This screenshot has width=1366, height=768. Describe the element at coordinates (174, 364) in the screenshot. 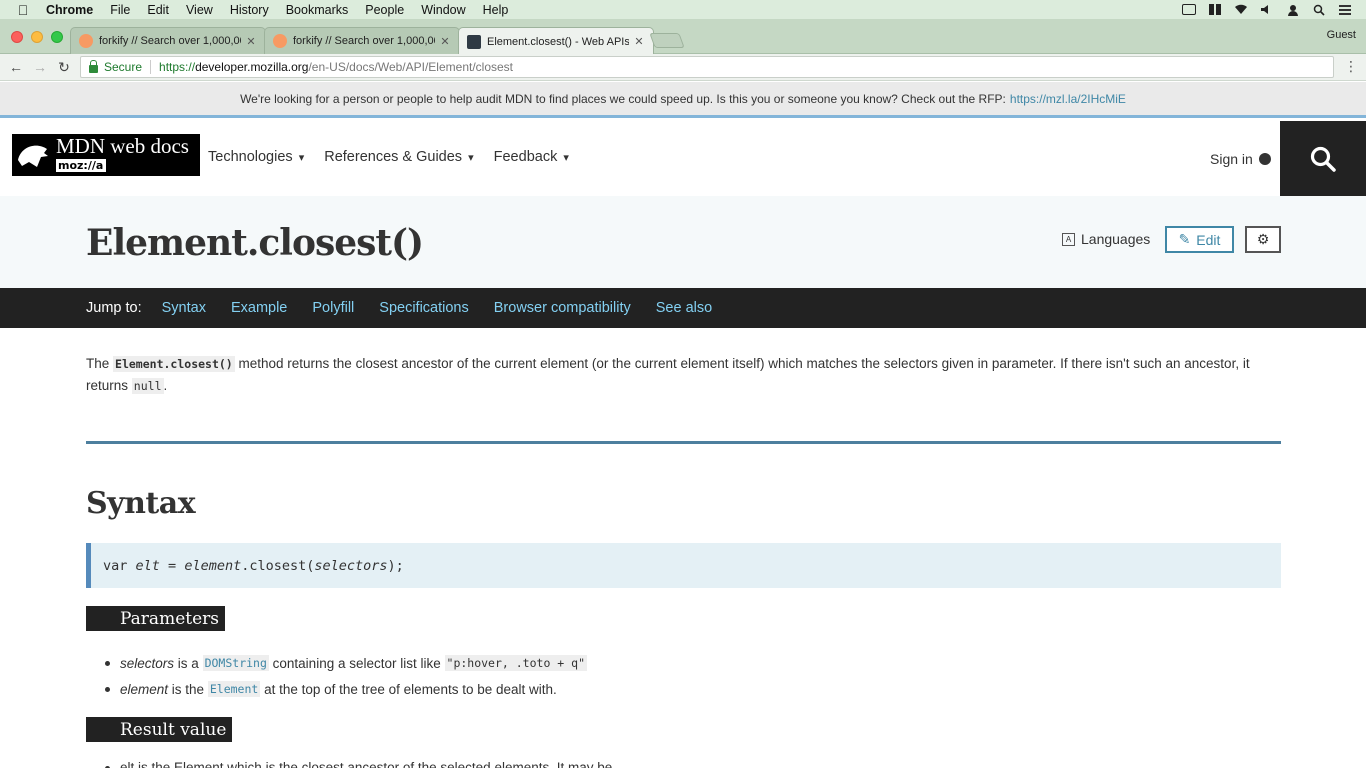

I see `inline-code: Element.closest()` at that location.